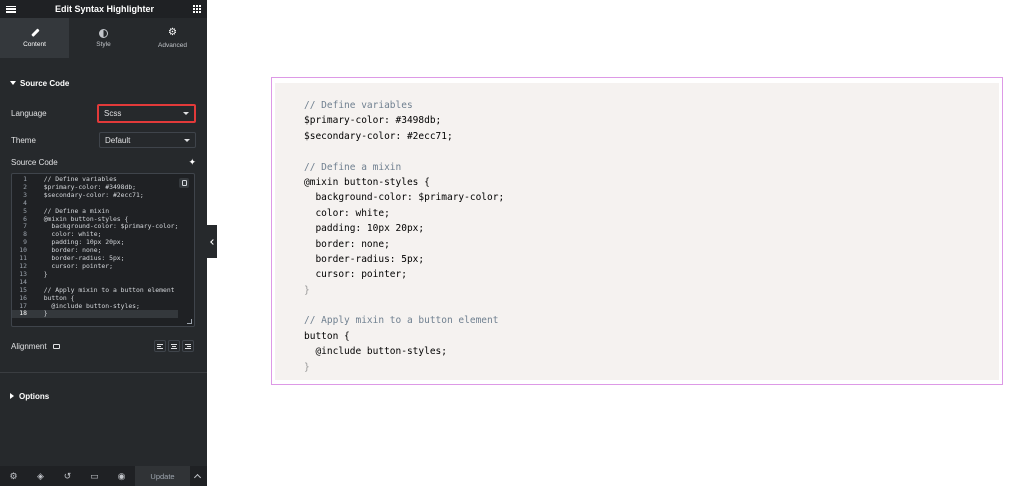  What do you see at coordinates (67, 476) in the screenshot?
I see `history-icon: ↺` at bounding box center [67, 476].